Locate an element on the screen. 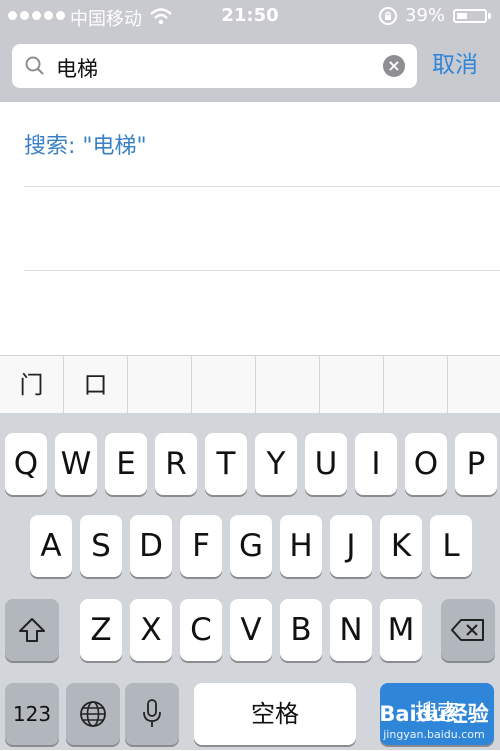  key-c: C is located at coordinates (201, 630).